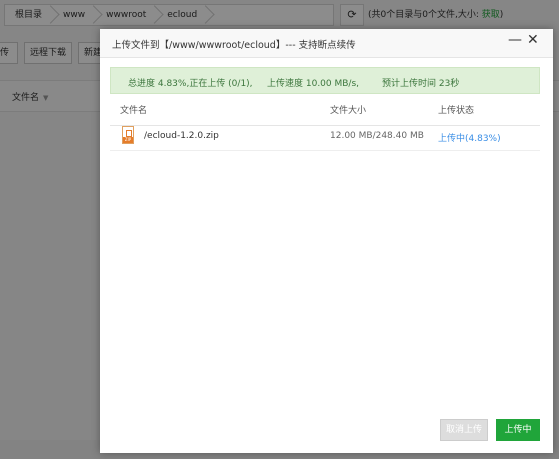  What do you see at coordinates (134, 111) in the screenshot?
I see `column-header-name: 文件名` at bounding box center [134, 111].